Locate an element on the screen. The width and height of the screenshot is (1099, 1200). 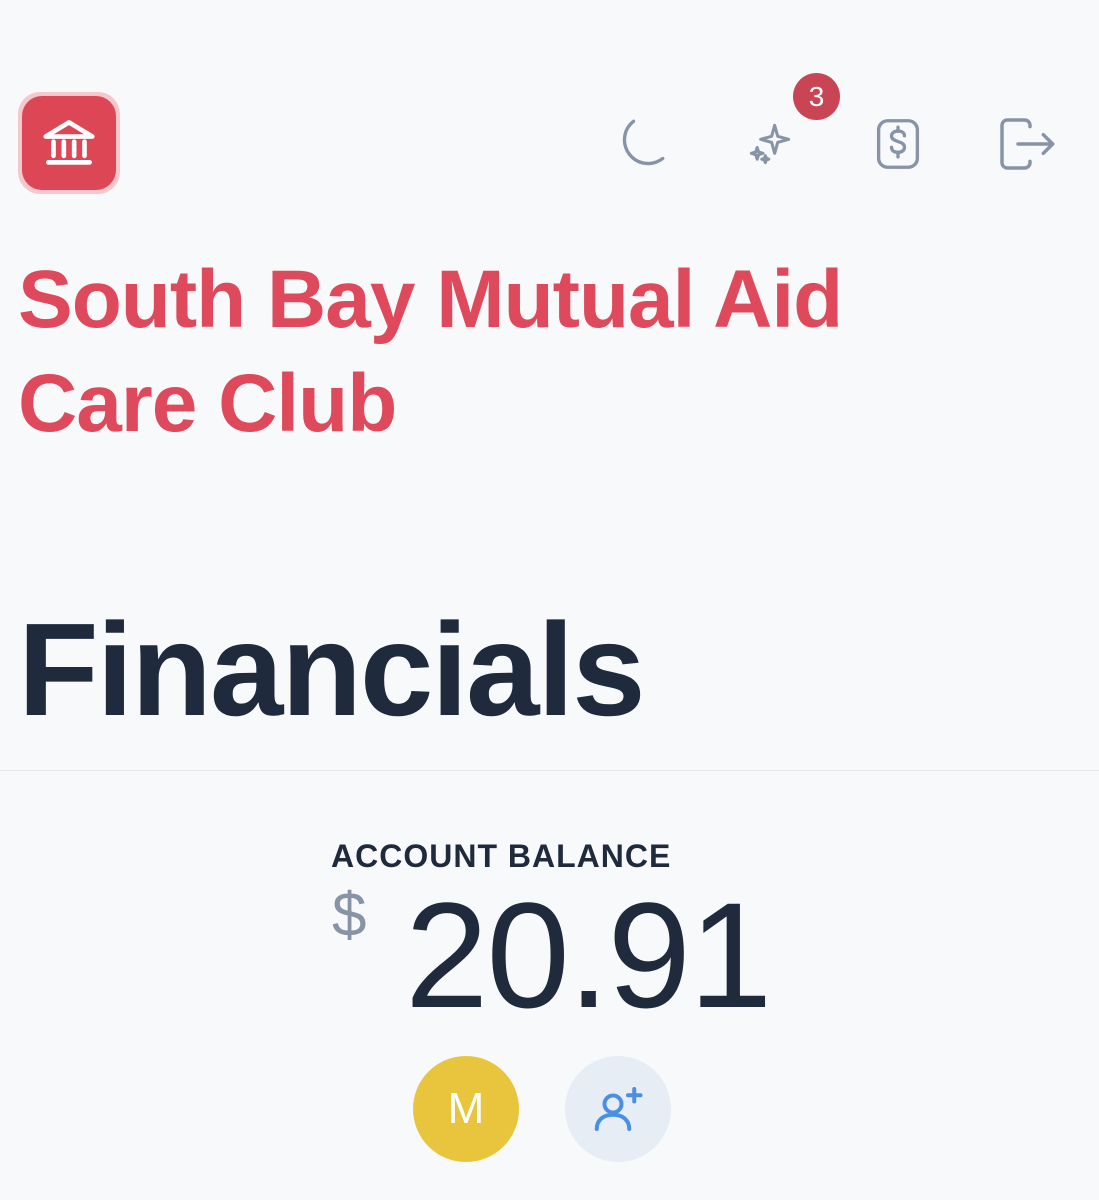
add-user-icon is located at coordinates (618, 1109).